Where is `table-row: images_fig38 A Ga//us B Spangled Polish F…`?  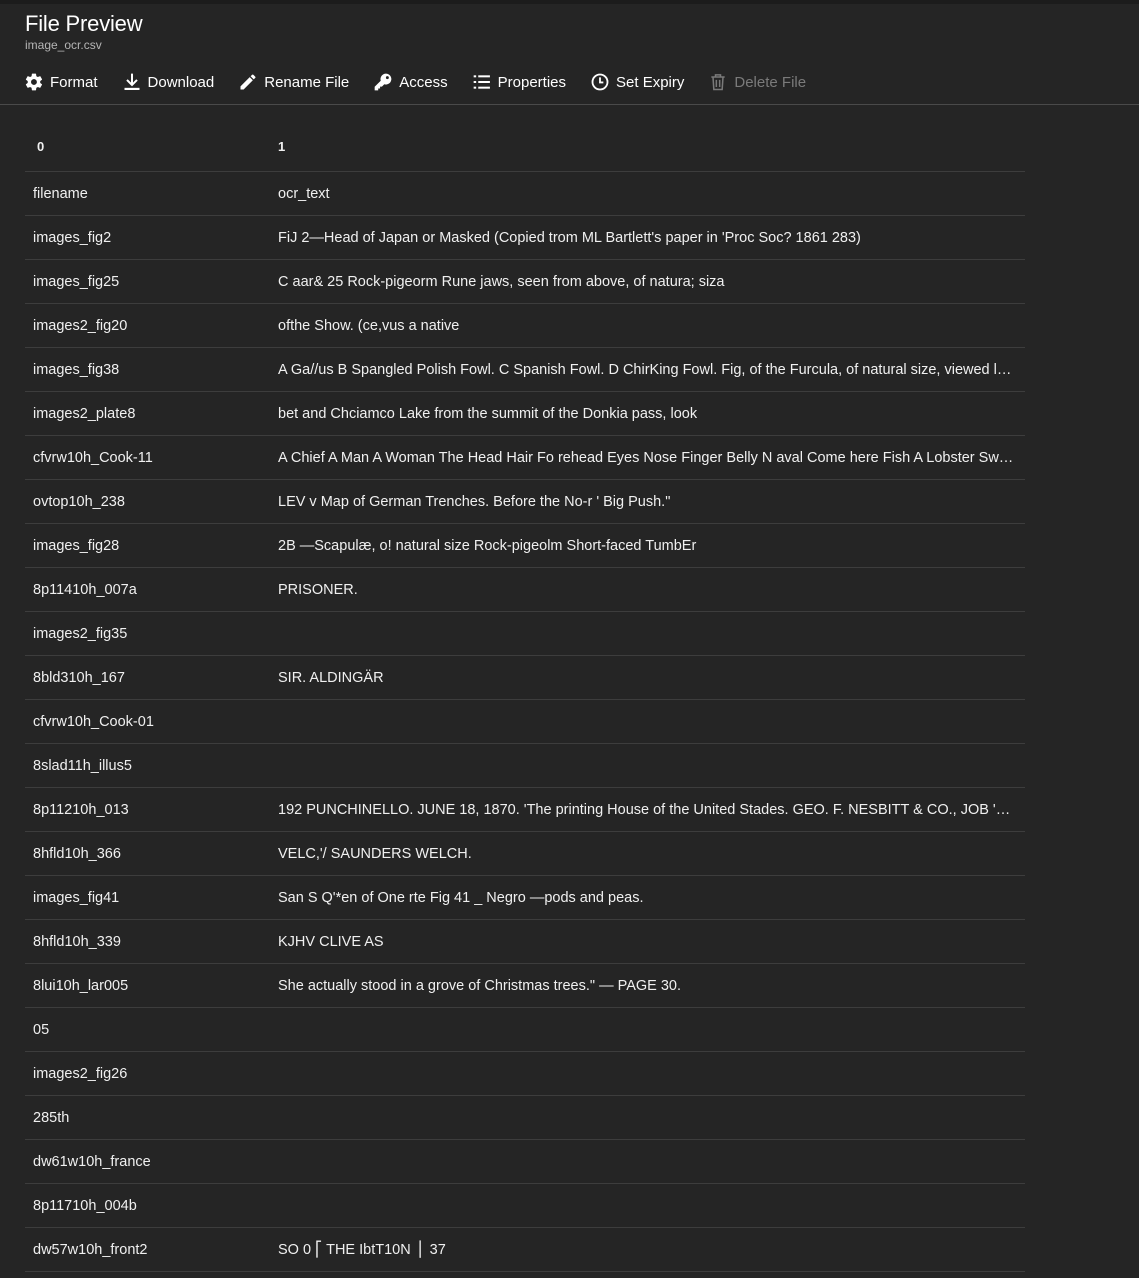
table-row: images_fig38 A Ga//us B Spangled Polish F… is located at coordinates (525, 369).